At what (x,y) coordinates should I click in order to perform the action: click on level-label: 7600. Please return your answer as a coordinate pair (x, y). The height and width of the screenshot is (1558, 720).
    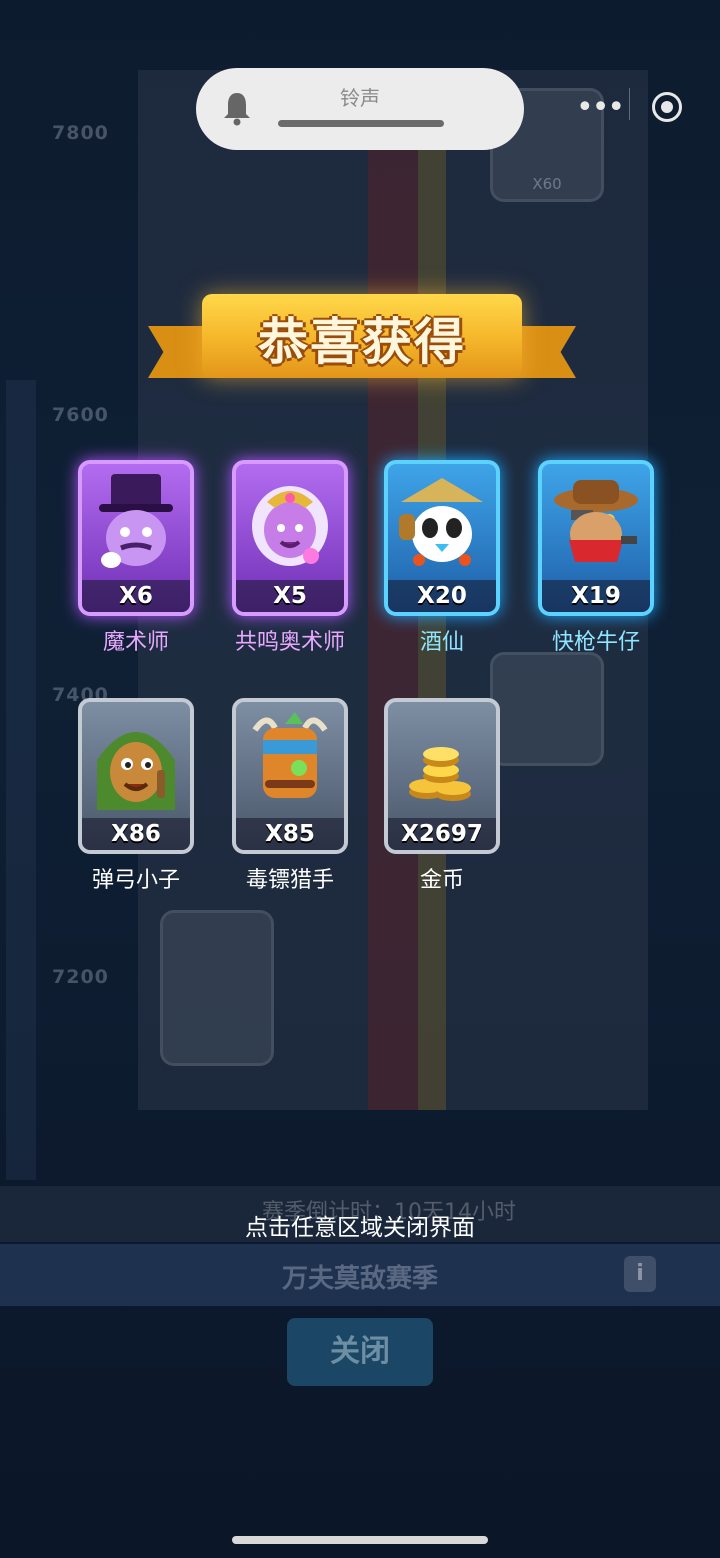
    Looking at the image, I should click on (80, 415).